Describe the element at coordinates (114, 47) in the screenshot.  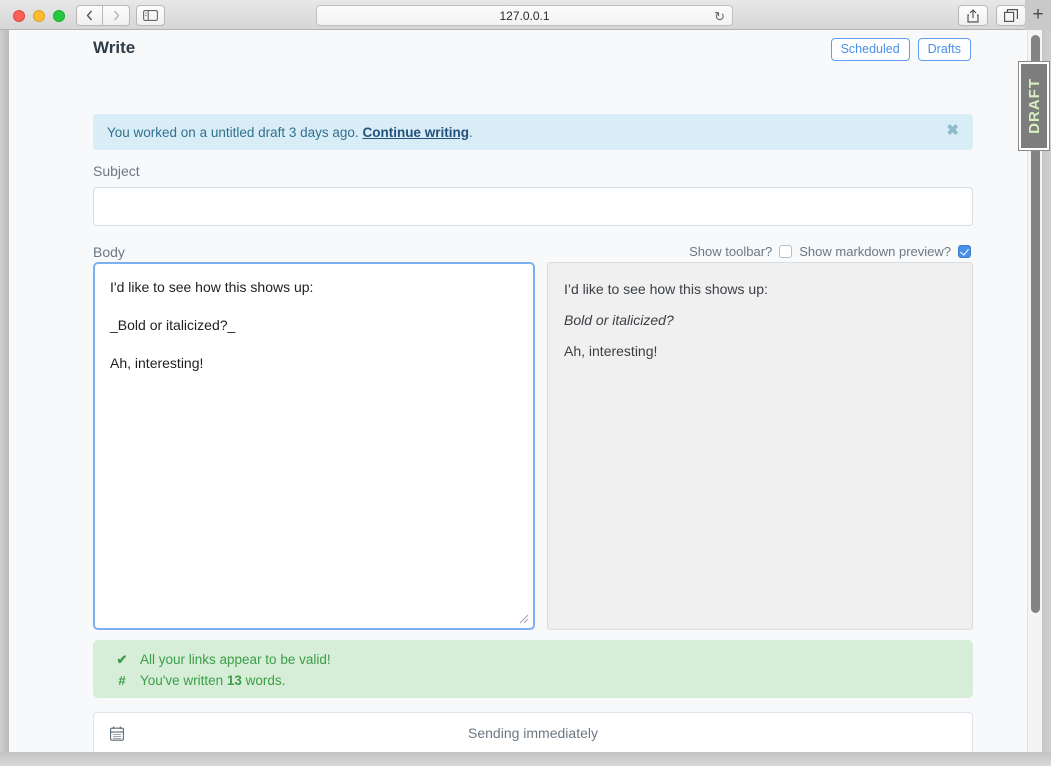
I see `page-title: Write` at that location.